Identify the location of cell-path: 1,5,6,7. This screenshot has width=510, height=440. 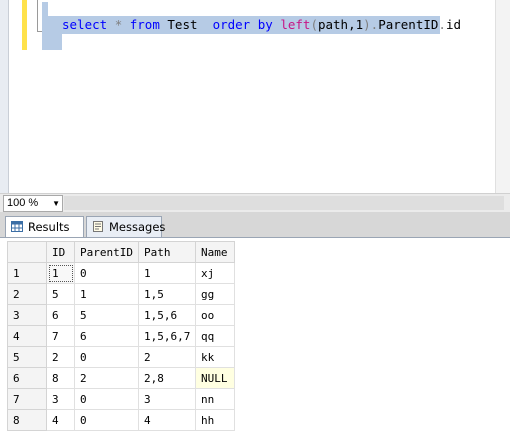
(167, 336).